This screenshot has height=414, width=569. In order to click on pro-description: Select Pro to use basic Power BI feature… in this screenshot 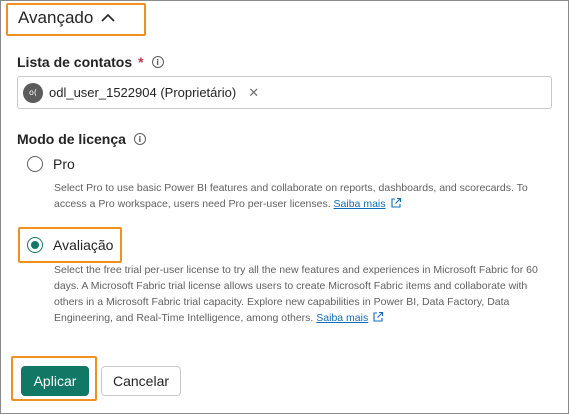, I will do `click(299, 196)`.